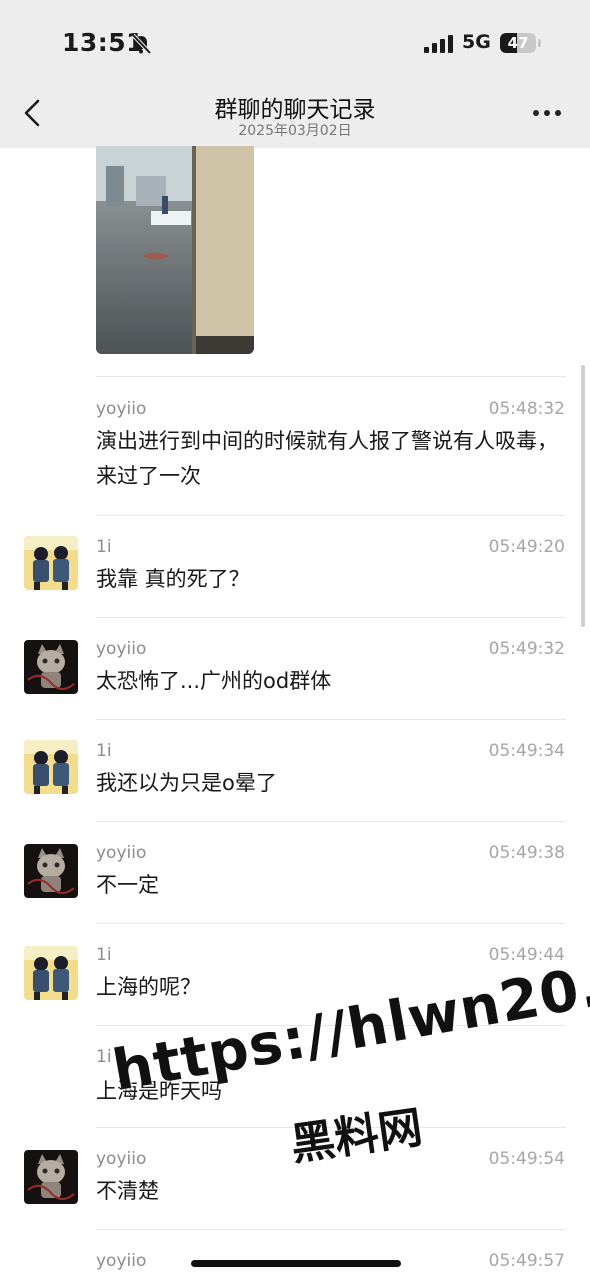  I want to click on page-subtitle: 2025年03月02日, so click(295, 131).